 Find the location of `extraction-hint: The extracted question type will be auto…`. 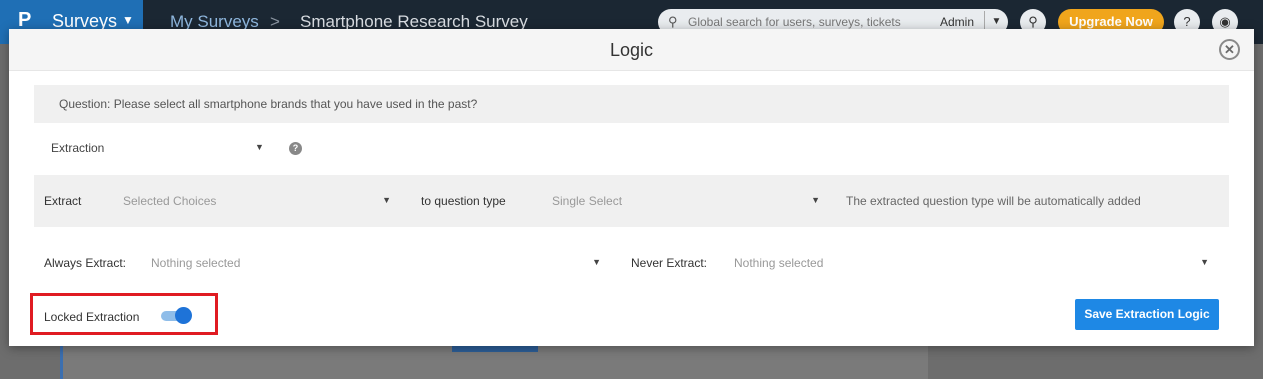

extraction-hint: The extracted question type will be auto… is located at coordinates (993, 201).